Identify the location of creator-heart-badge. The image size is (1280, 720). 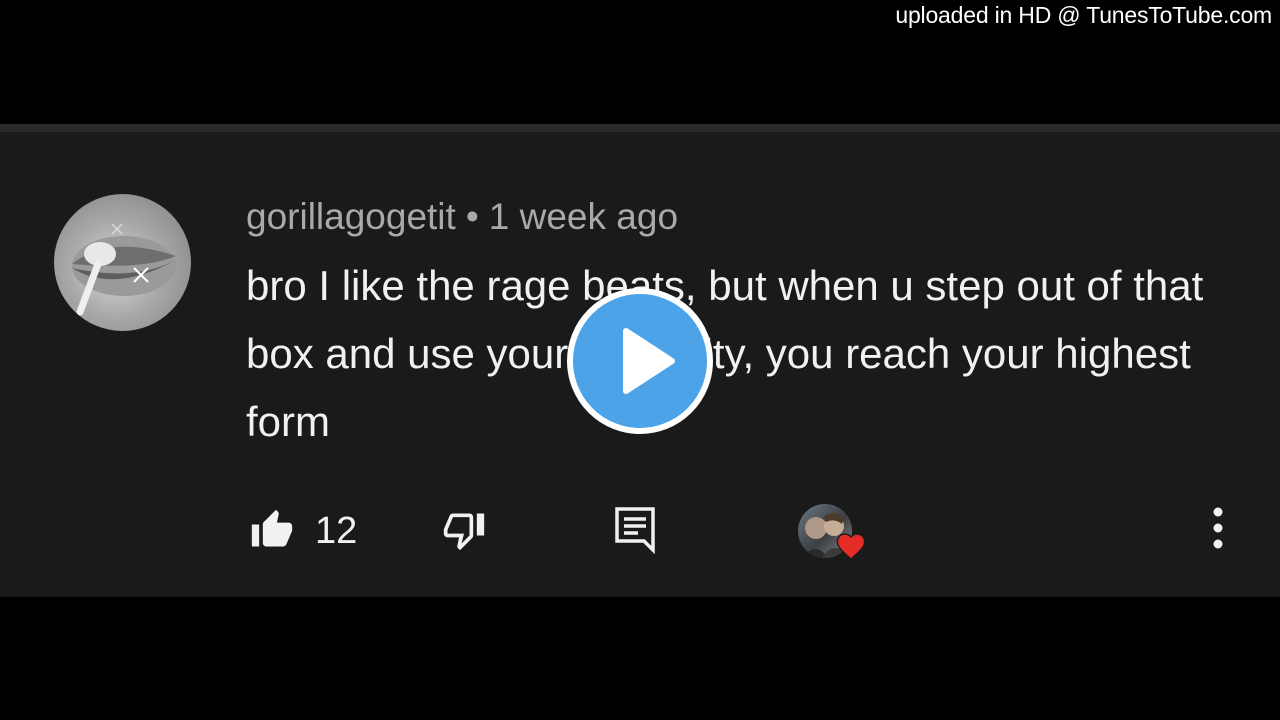
(834, 533).